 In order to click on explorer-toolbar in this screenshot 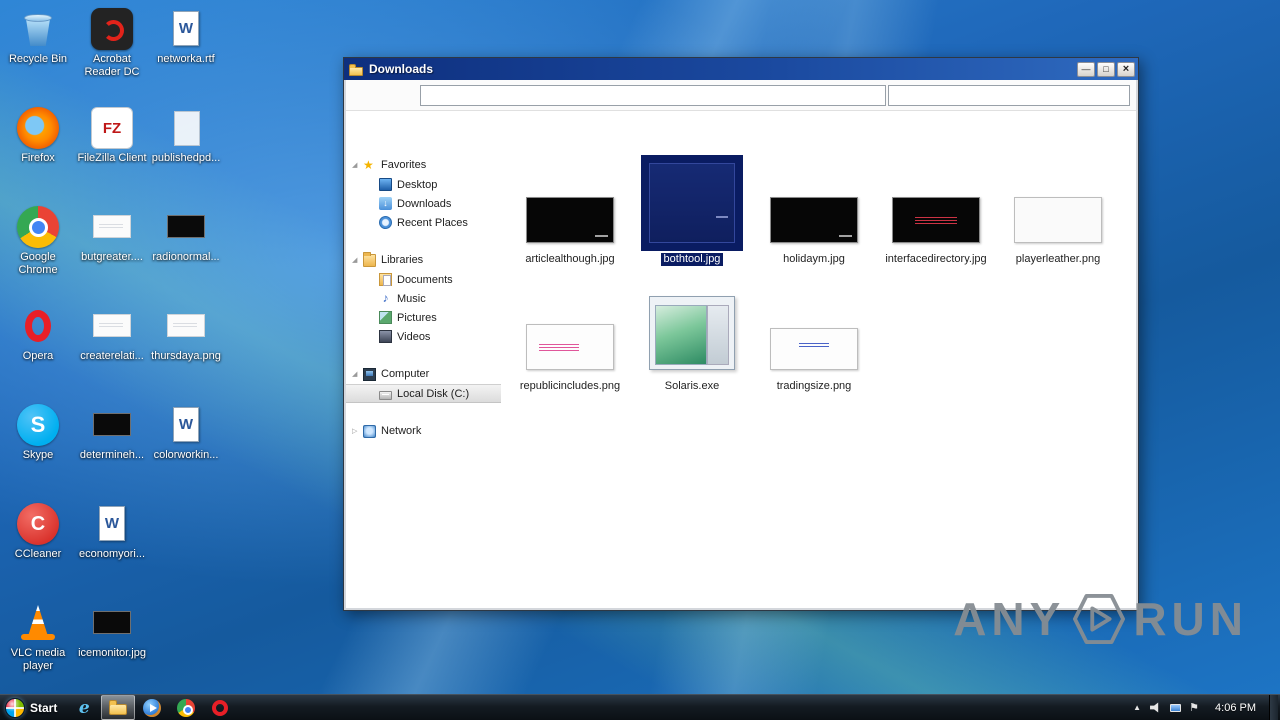, I will do `click(741, 95)`.